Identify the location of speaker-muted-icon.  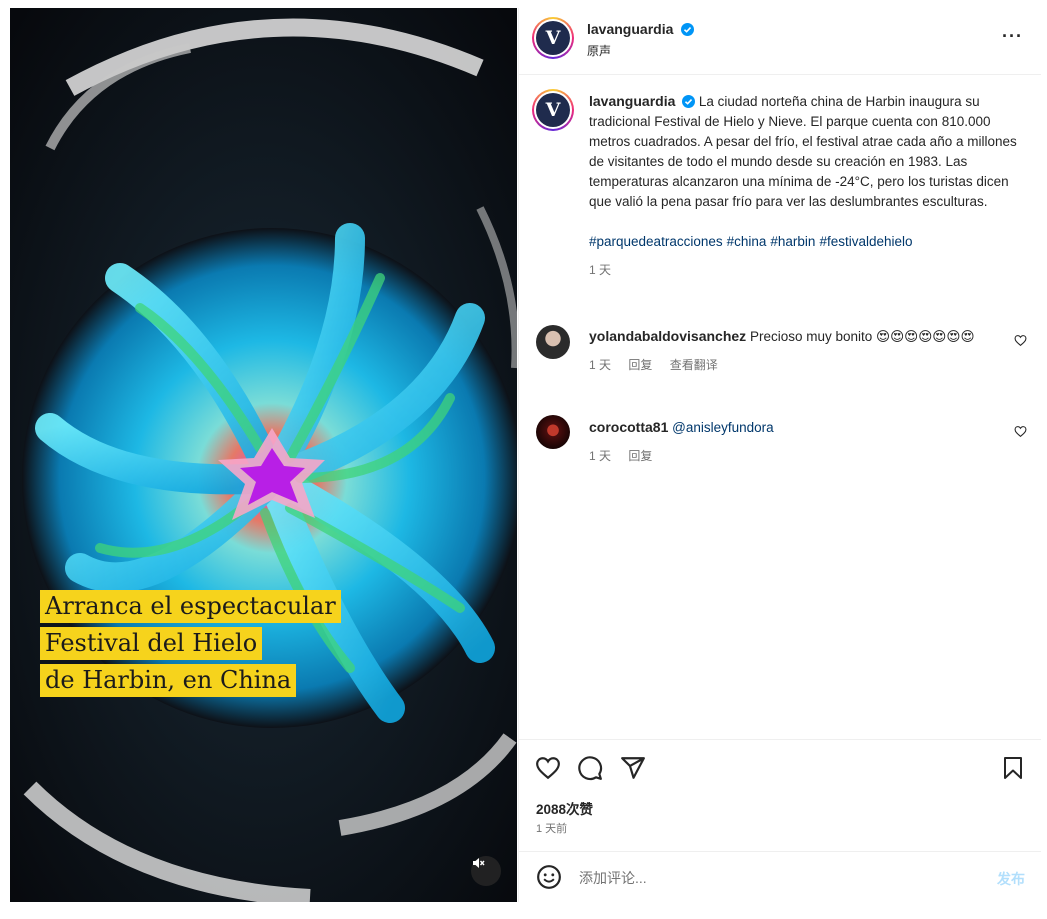
(479, 863).